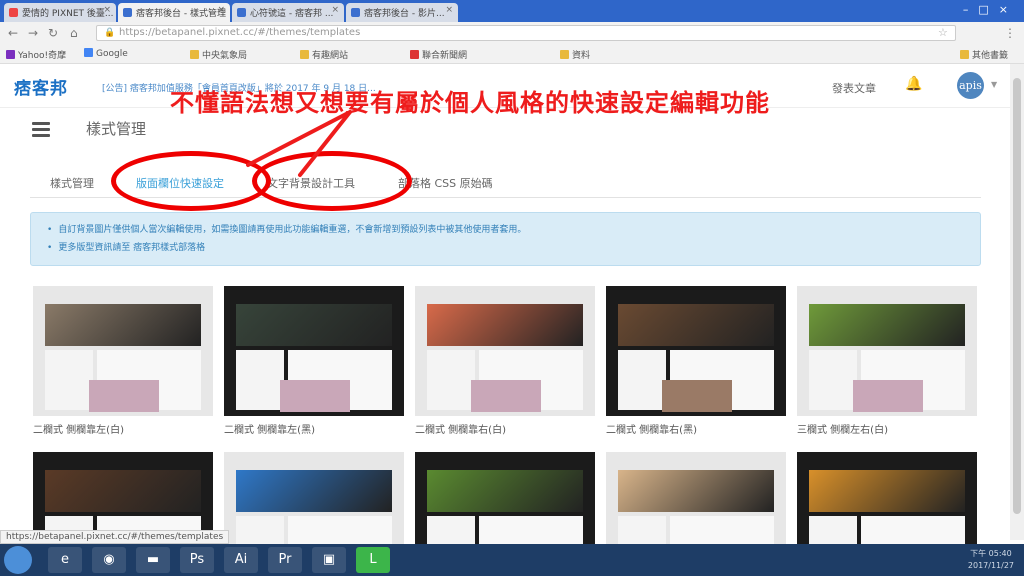  I want to click on template-card: 二欄式 側欄靠右(黑), so click(696, 361).